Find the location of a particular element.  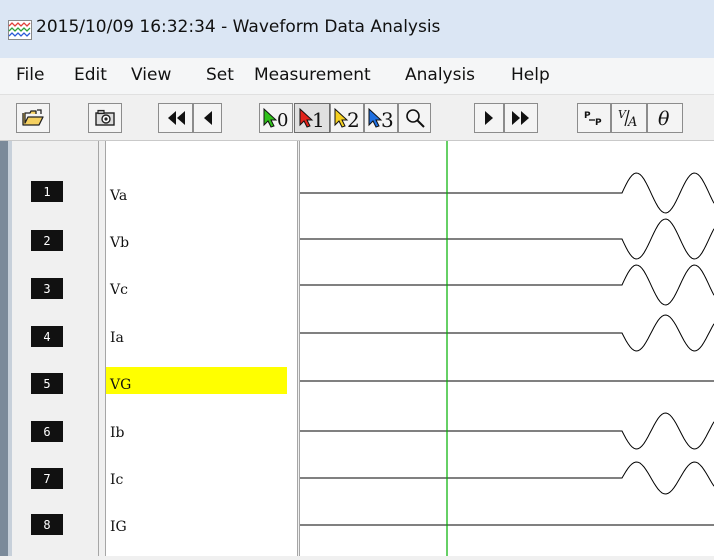

cursor-3-button: 3 is located at coordinates (381, 118).